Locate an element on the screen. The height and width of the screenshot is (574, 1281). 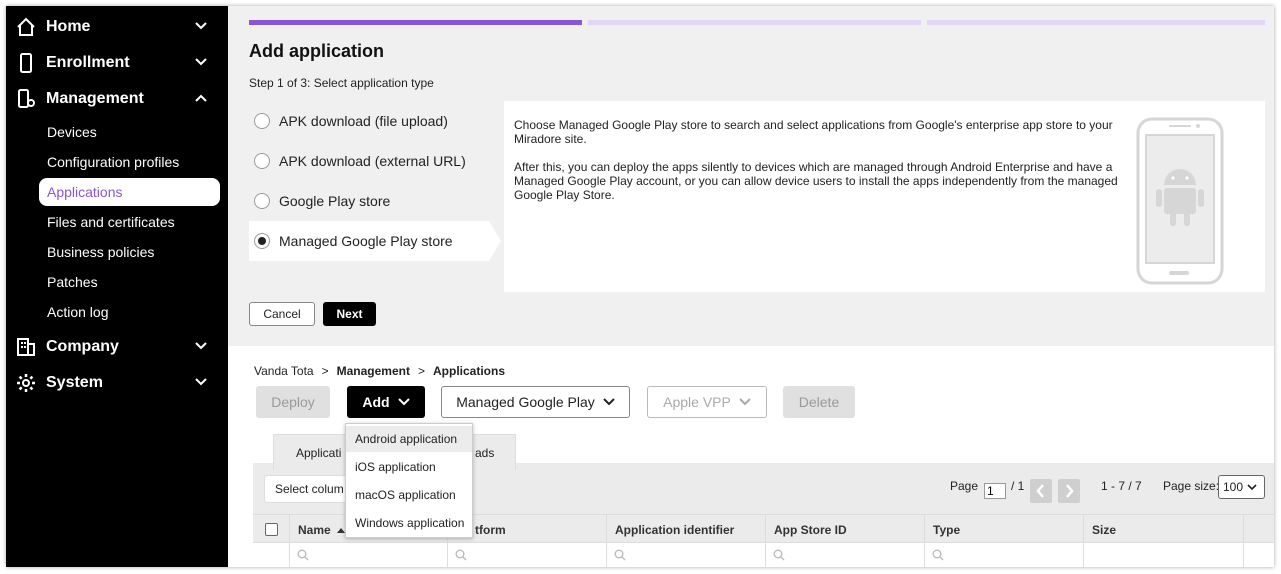
delete-button: Delete is located at coordinates (819, 402).